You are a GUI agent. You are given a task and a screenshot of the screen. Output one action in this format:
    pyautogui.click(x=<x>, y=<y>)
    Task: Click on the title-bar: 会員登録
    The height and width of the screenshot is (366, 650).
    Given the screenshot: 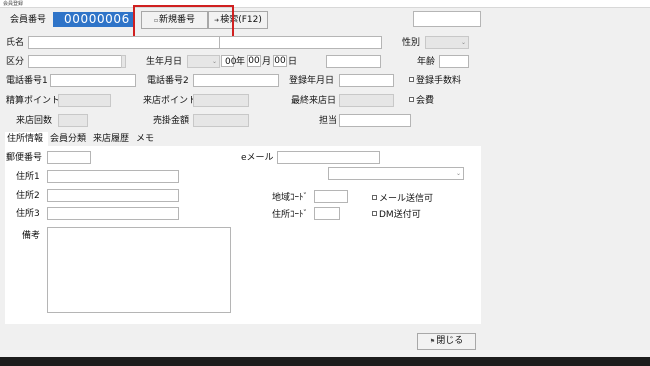 What is the action you would take?
    pyautogui.click(x=325, y=4)
    